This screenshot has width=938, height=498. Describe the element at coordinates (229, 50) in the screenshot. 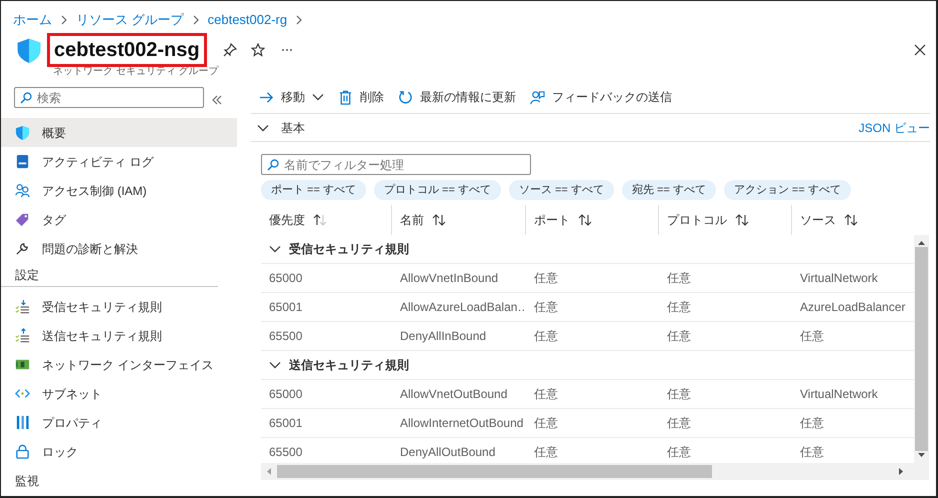

I see `pin-icon` at that location.